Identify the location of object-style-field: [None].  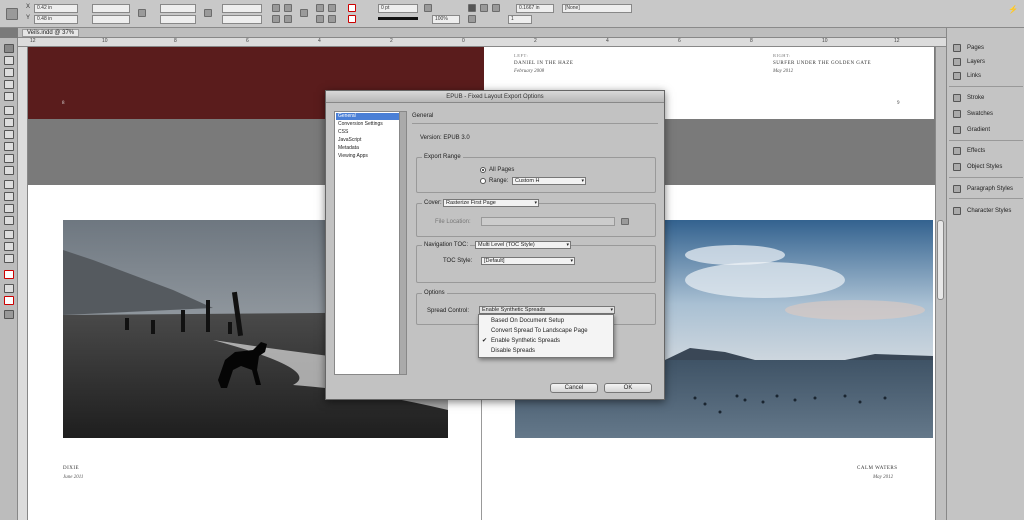
(597, 8).